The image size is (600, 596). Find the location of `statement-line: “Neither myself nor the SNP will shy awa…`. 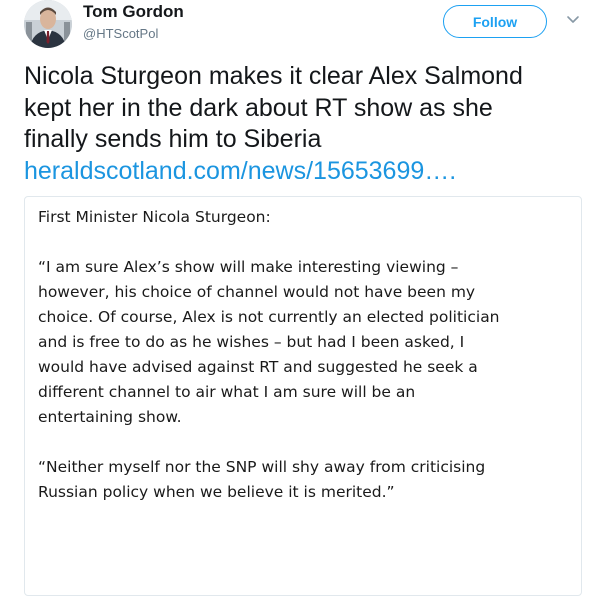

statement-line: “Neither myself nor the SNP will shy awa… is located at coordinates (262, 467).